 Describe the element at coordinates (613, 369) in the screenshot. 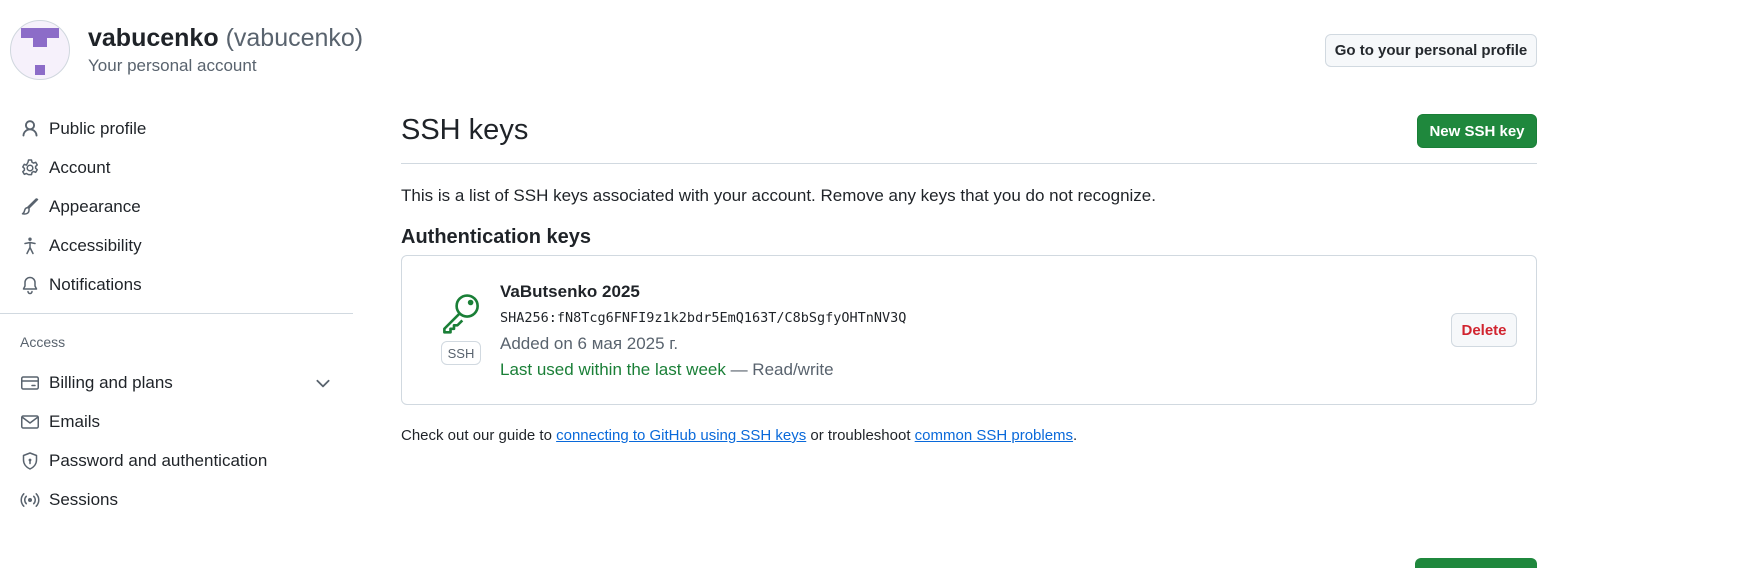

I see `key-last-used-status: Last used within the last week` at that location.